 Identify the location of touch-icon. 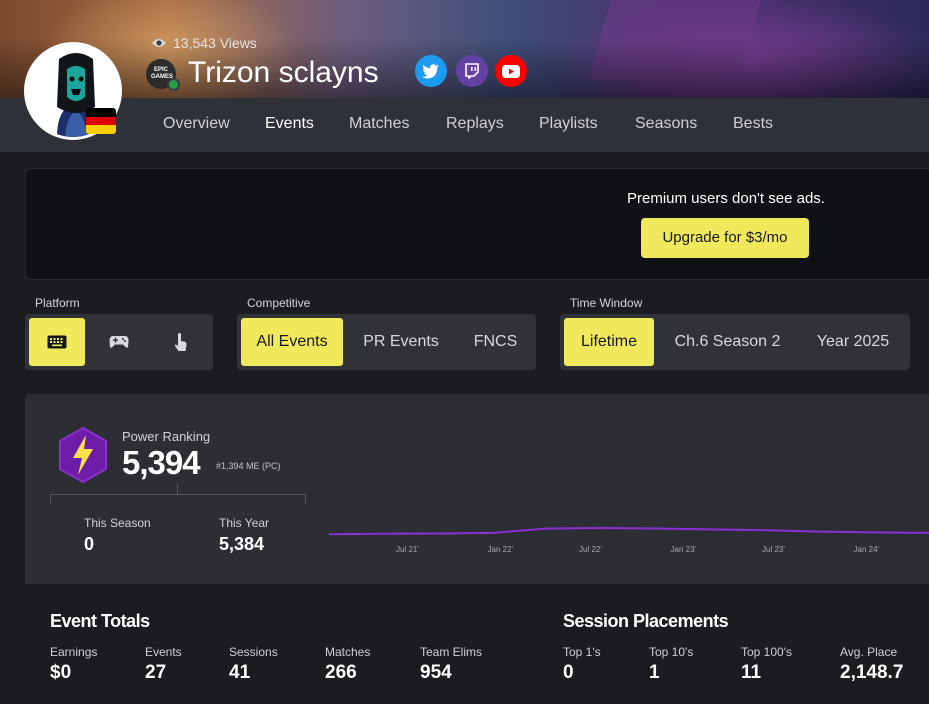
(180, 341).